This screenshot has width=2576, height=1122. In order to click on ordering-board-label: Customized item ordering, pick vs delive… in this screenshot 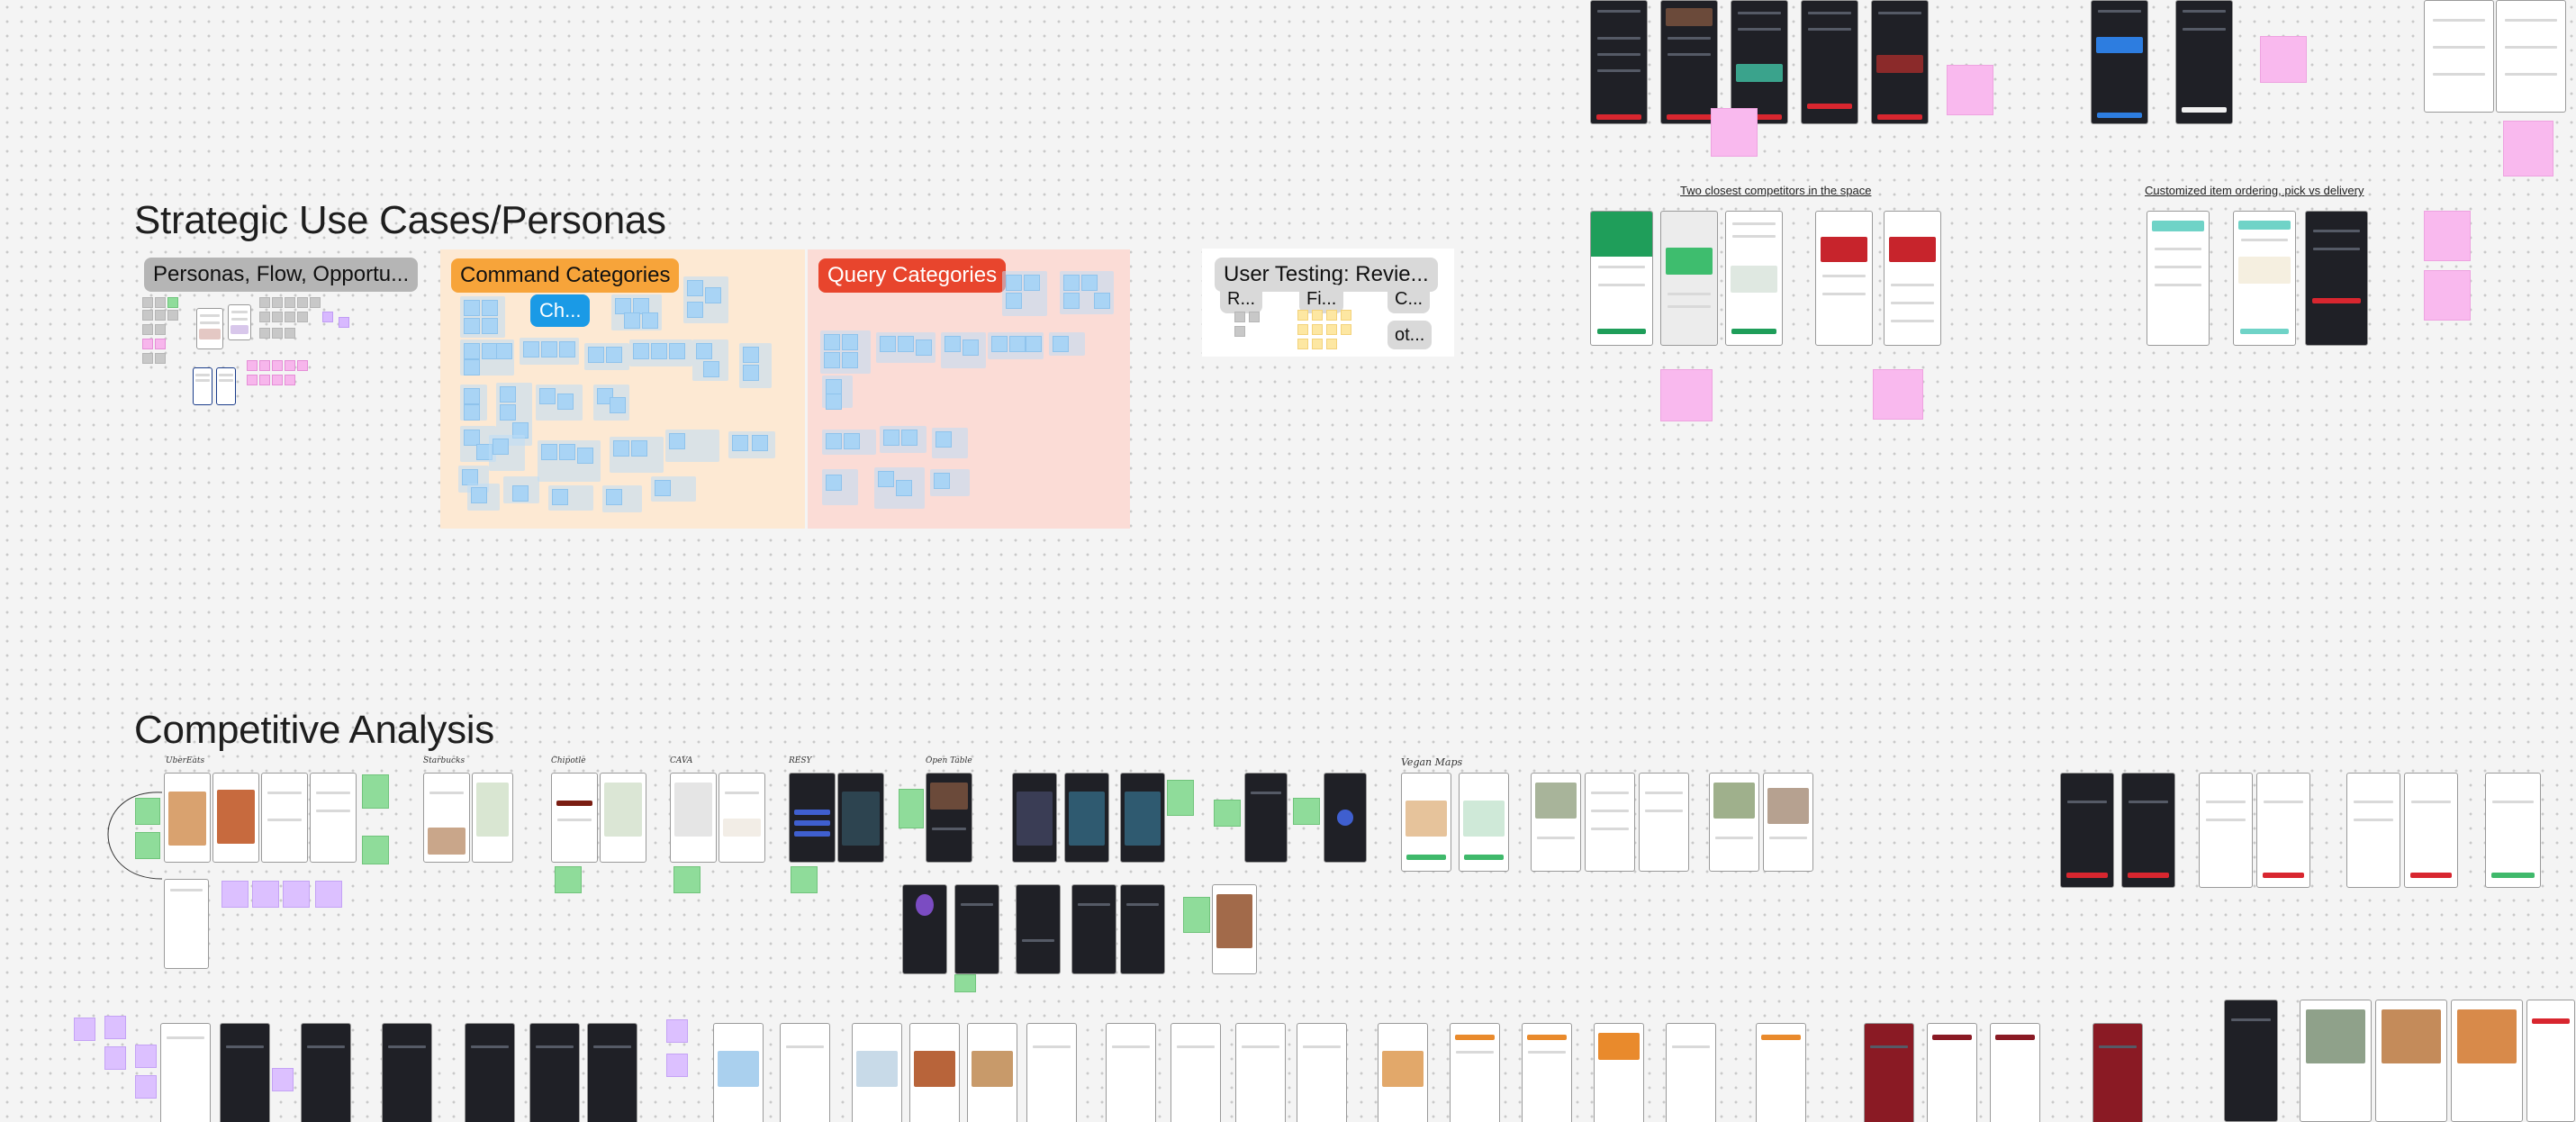, I will do `click(2254, 190)`.